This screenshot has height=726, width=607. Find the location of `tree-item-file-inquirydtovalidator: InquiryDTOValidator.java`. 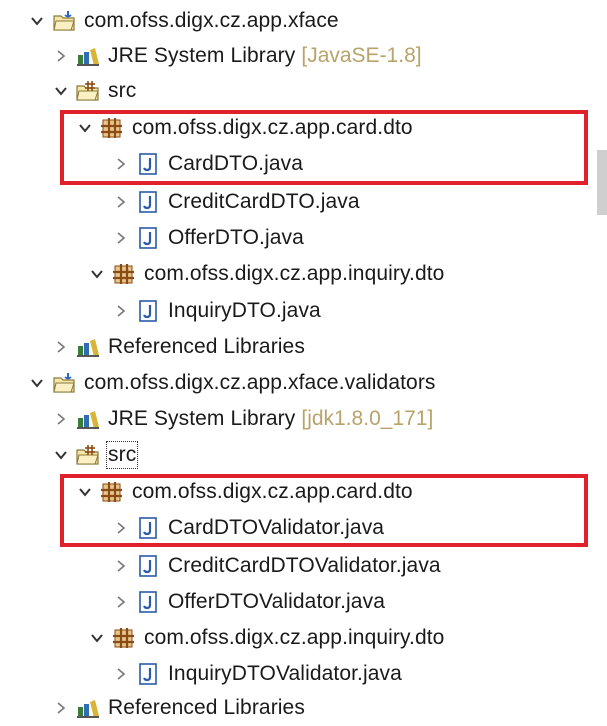

tree-item-file-inquirydtovalidator: InquiryDTOValidator.java is located at coordinates (257, 674).